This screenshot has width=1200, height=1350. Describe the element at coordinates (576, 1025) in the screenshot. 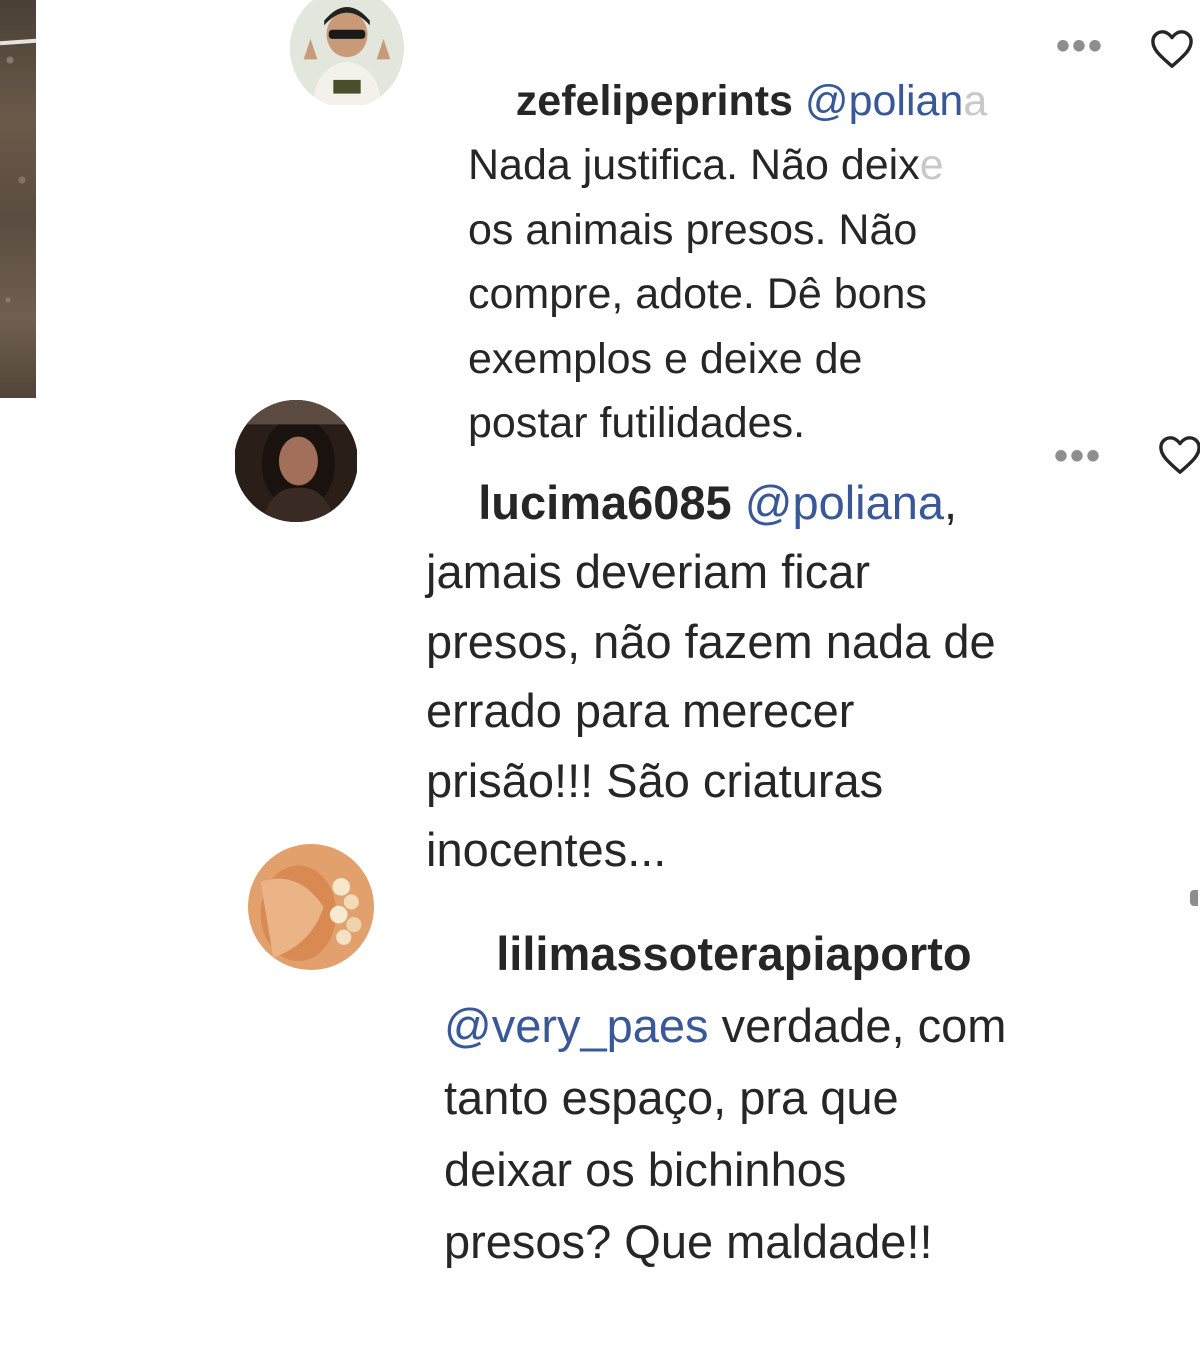

I see `comment-mention: @very_paes` at that location.